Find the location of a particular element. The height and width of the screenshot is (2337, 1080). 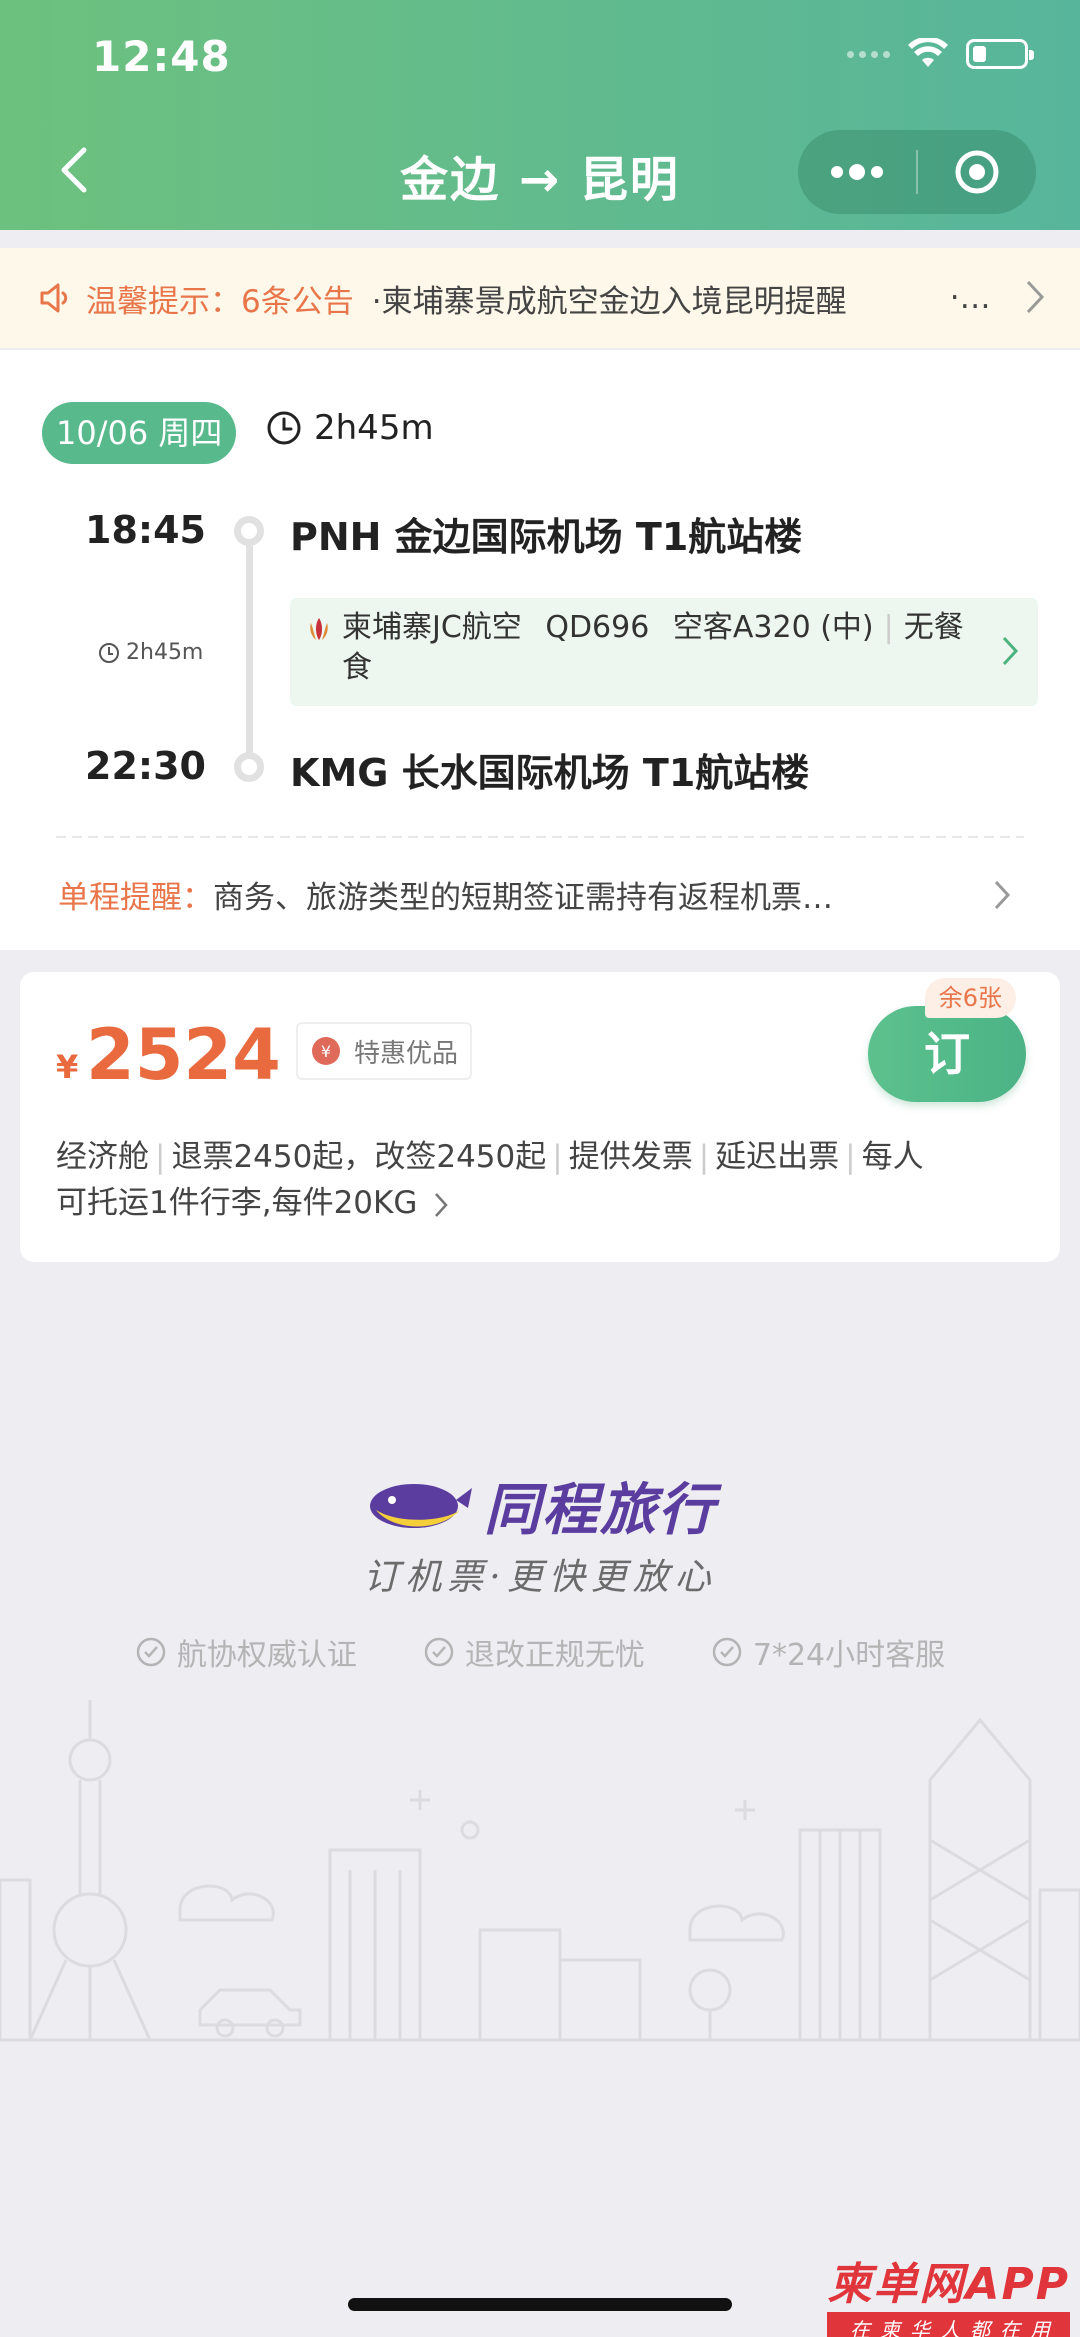

airline-info: 柬埔寨JC航空 QD696 空客A320 (中) | 无餐 食 is located at coordinates (664, 652).